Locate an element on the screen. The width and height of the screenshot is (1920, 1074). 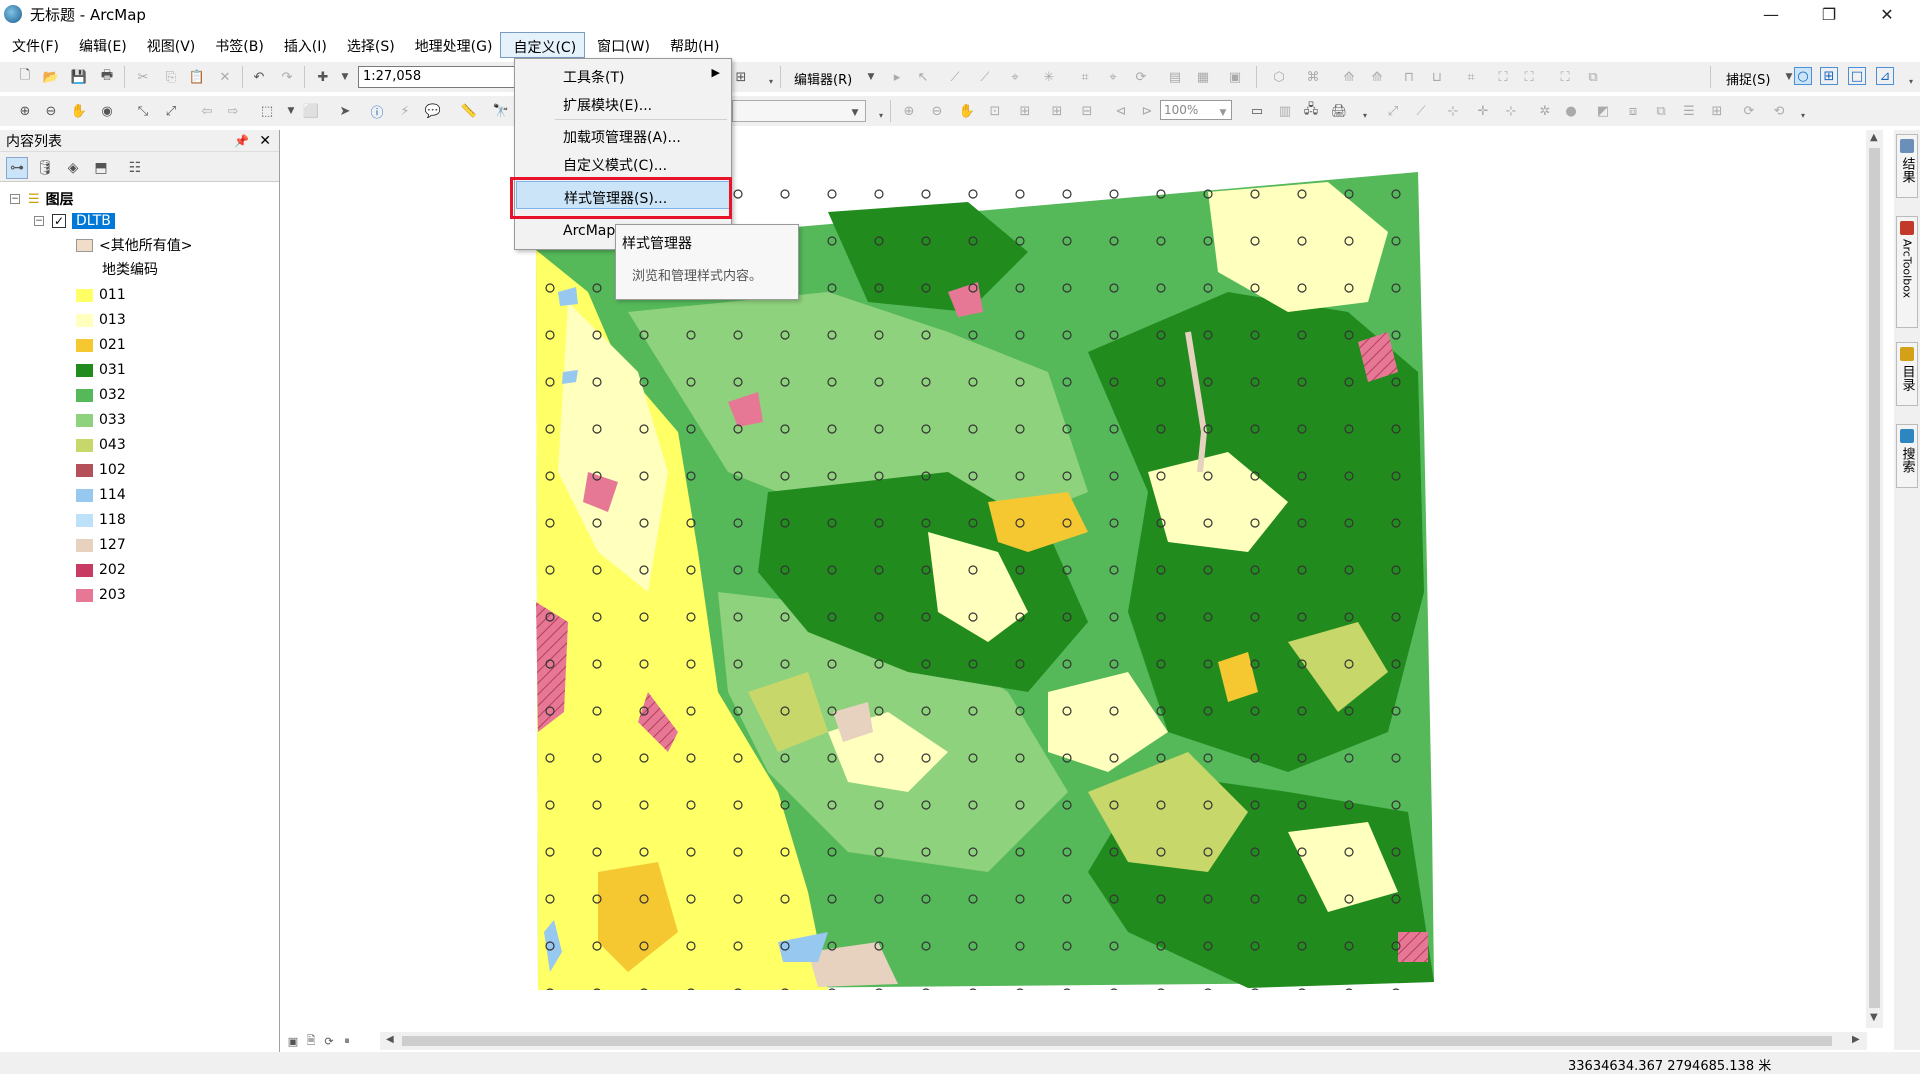
topology-edit-icon: ⌘ is located at coordinates (1313, 77).